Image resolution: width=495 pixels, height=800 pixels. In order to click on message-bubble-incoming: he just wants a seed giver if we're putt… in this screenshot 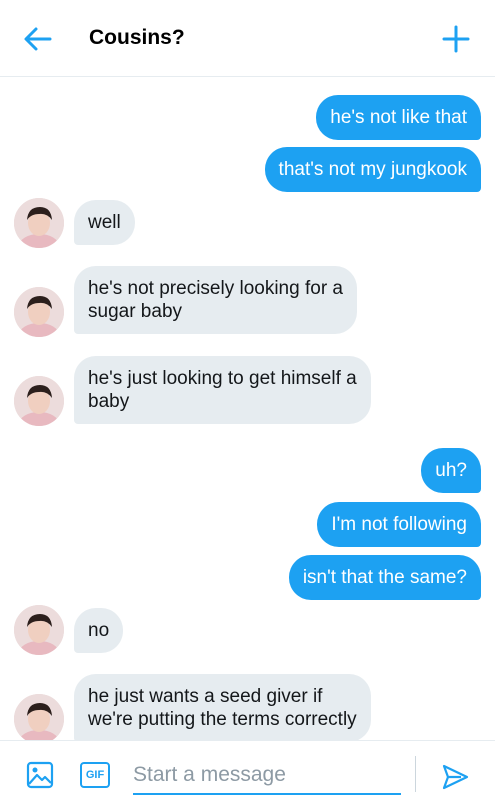, I will do `click(222, 707)`.